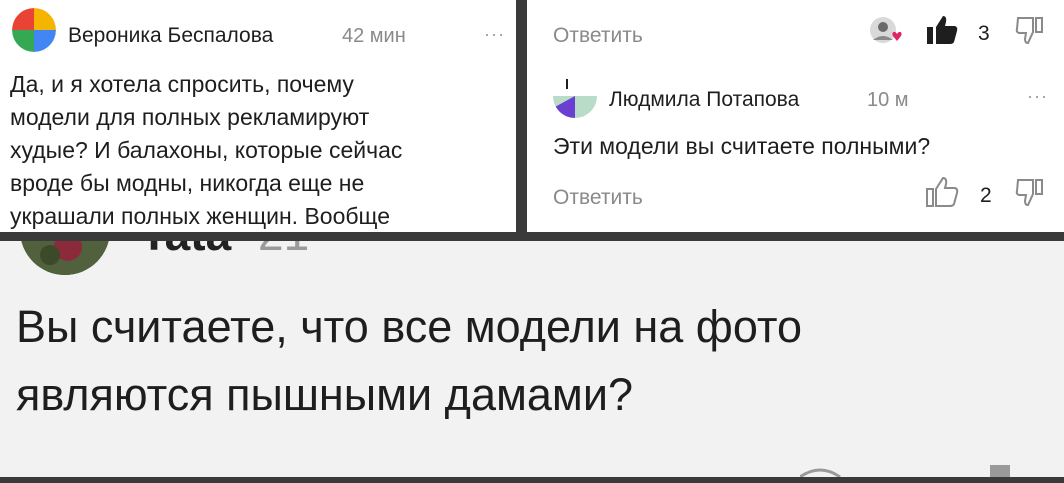 The height and width of the screenshot is (483, 1064). What do you see at coordinates (888, 100) in the screenshot?
I see `comment-time: 10 м` at bounding box center [888, 100].